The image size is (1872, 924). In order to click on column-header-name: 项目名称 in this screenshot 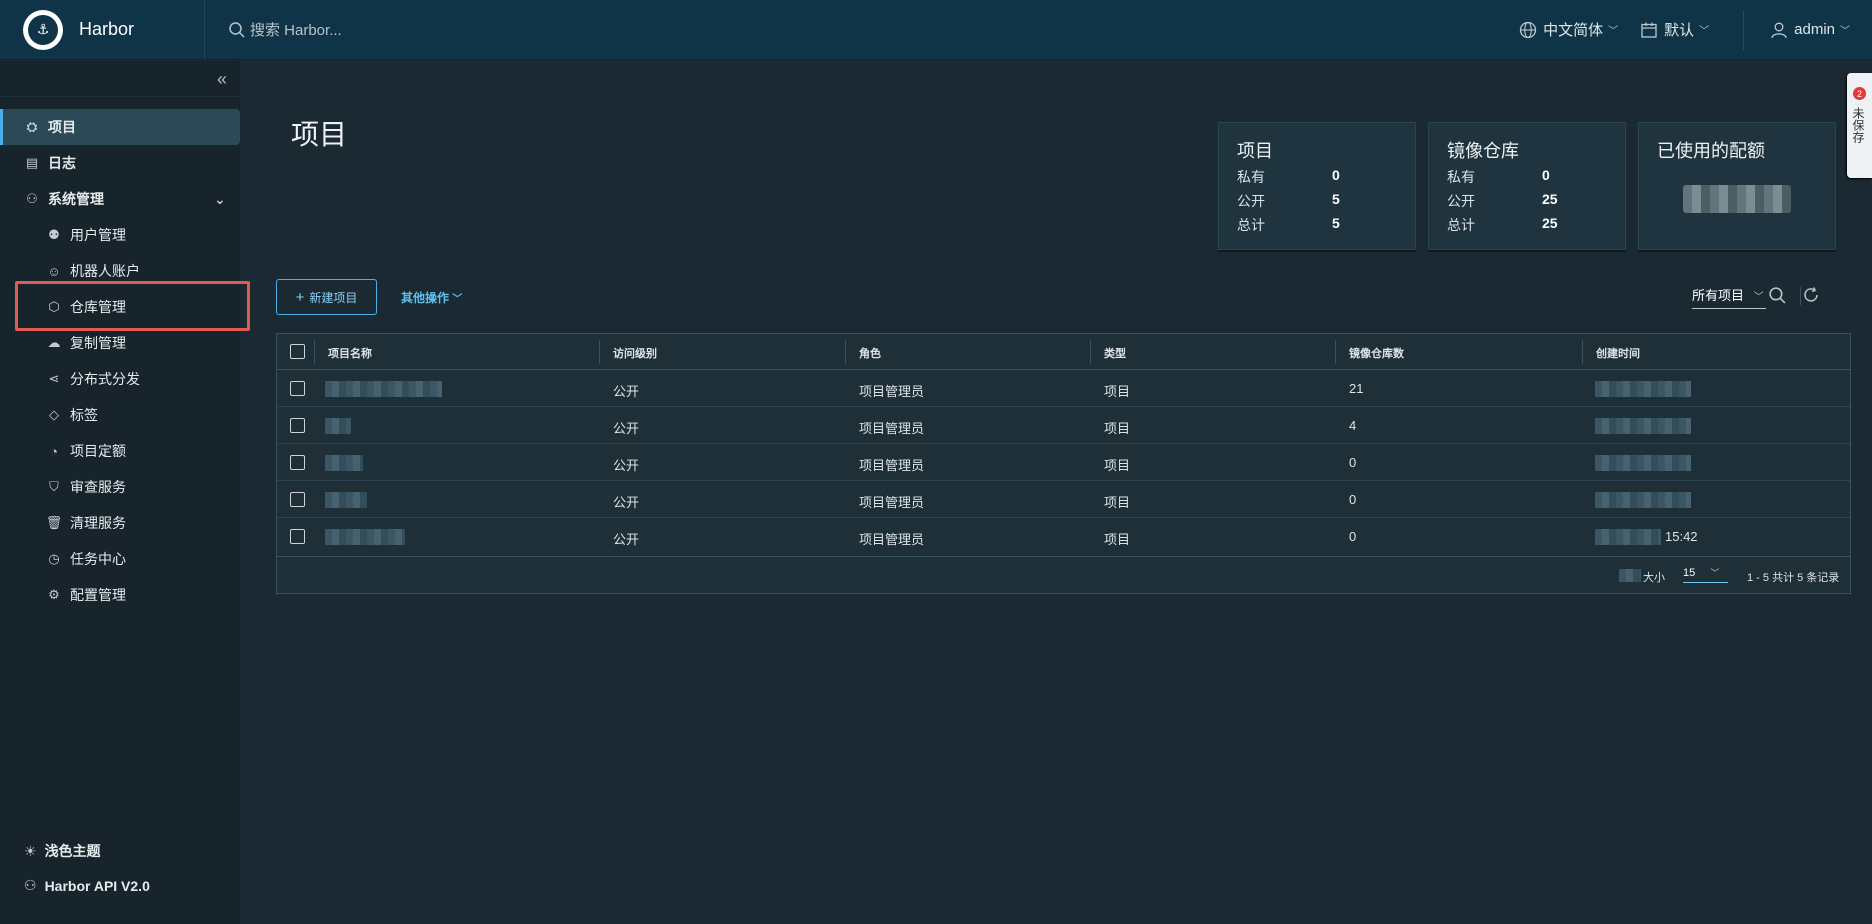, I will do `click(350, 353)`.